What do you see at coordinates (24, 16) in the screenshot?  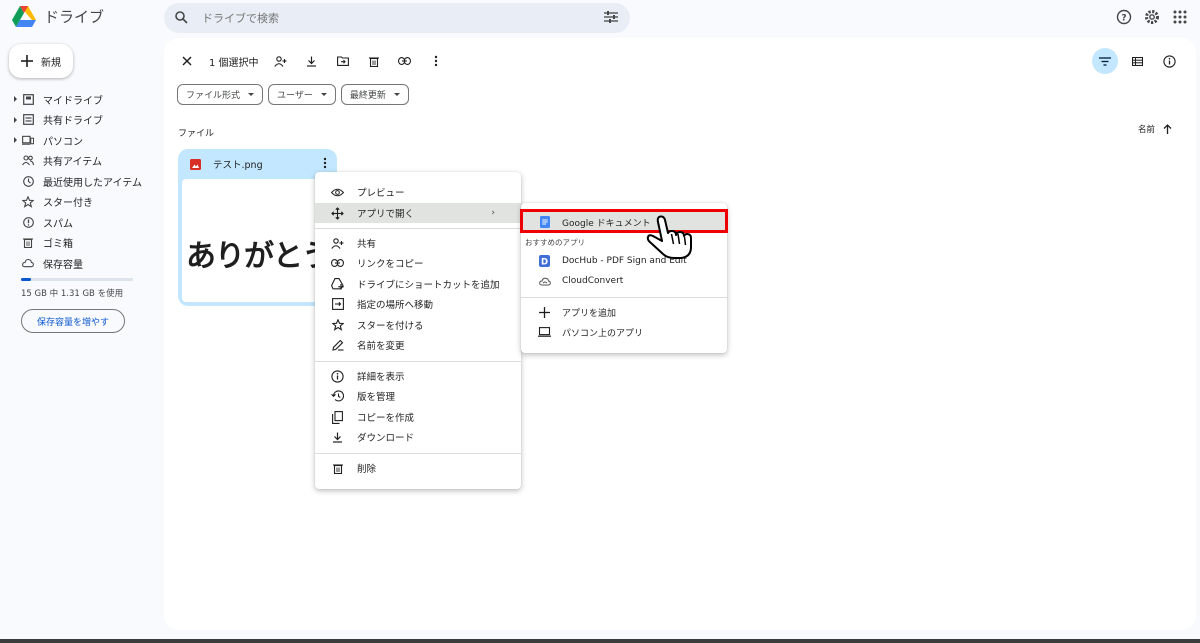 I see `google-drive-icon` at bounding box center [24, 16].